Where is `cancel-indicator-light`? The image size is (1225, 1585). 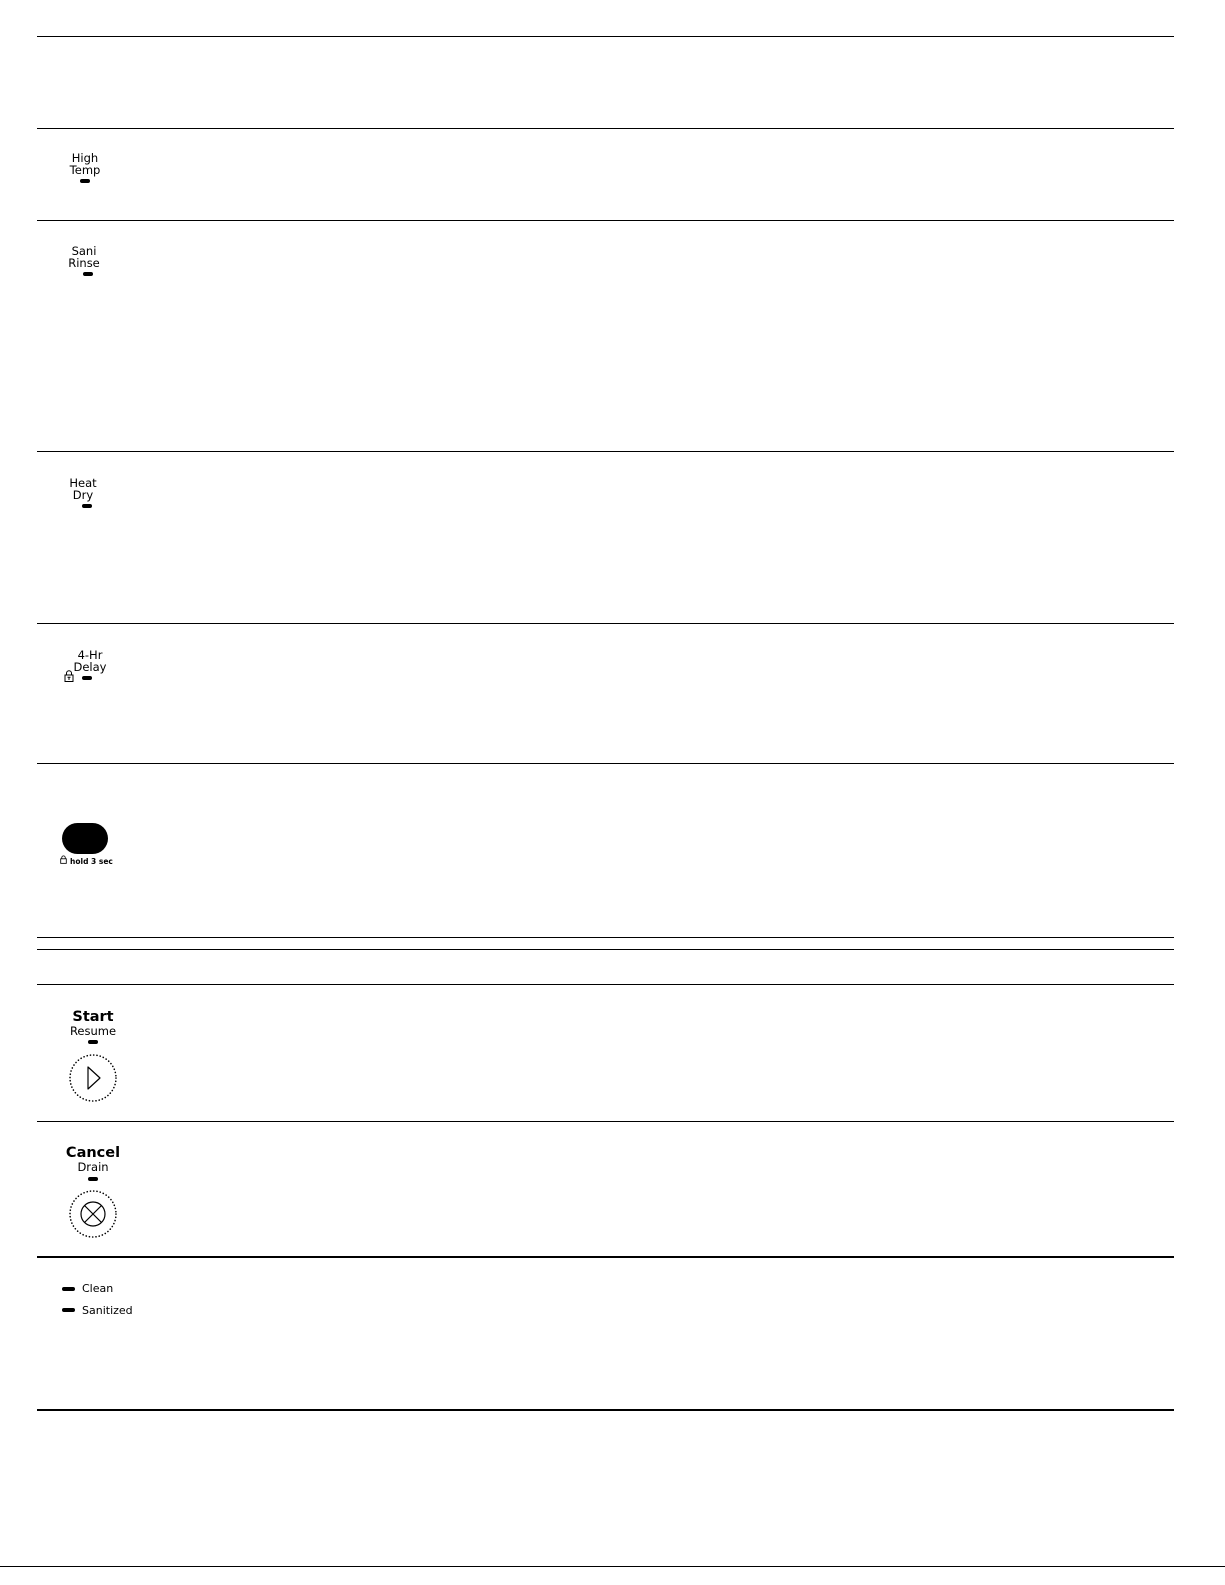 cancel-indicator-light is located at coordinates (93, 1179).